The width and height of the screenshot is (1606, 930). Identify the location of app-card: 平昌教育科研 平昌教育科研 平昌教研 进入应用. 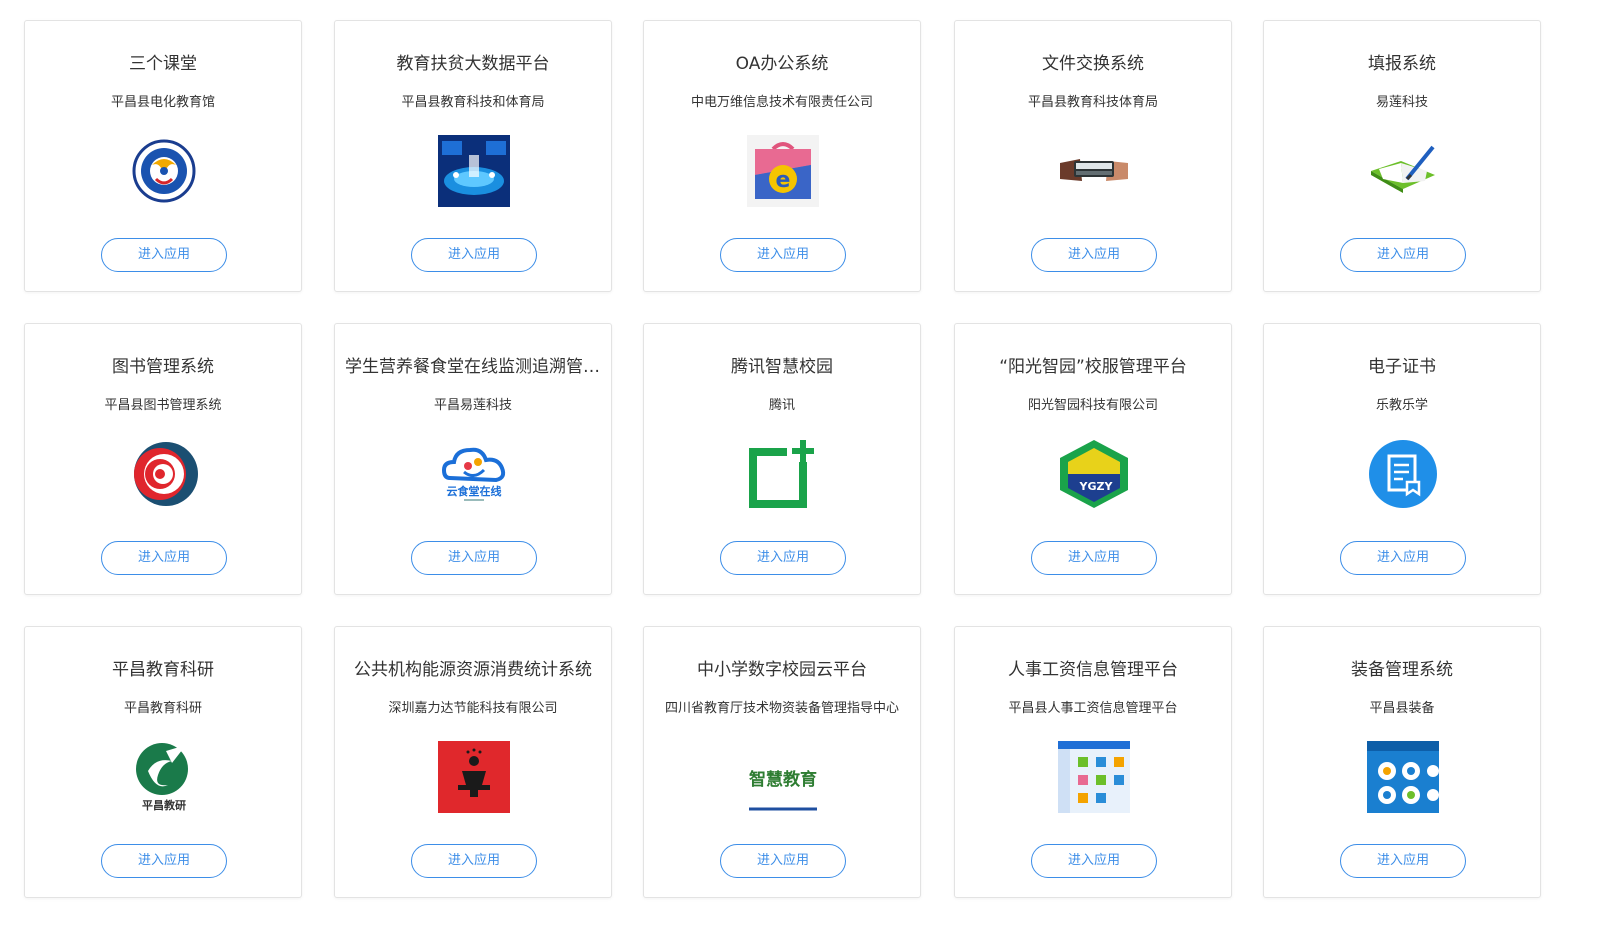
(163, 762).